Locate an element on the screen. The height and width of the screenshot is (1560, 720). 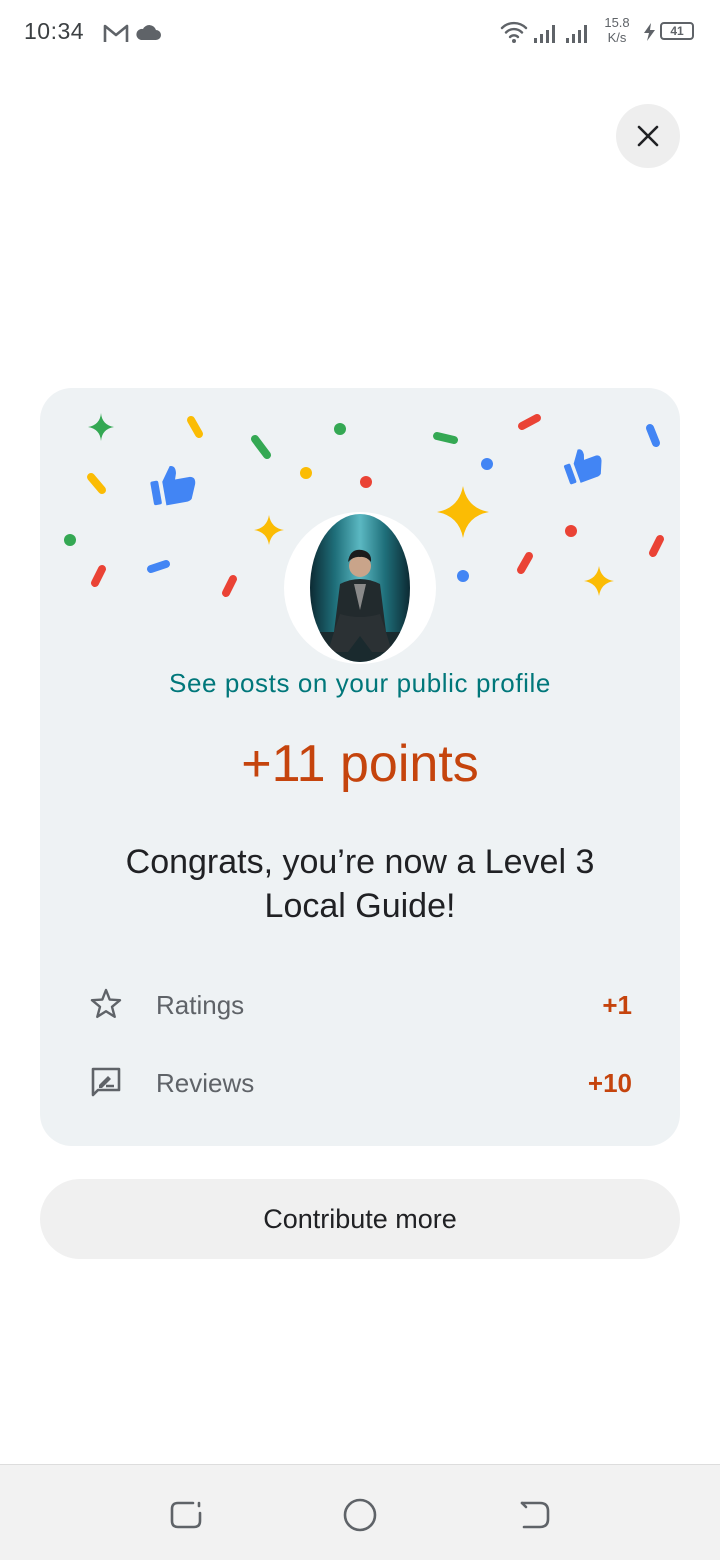
stat-row-reviews: Reviews +10 is located at coordinates (360, 1082).